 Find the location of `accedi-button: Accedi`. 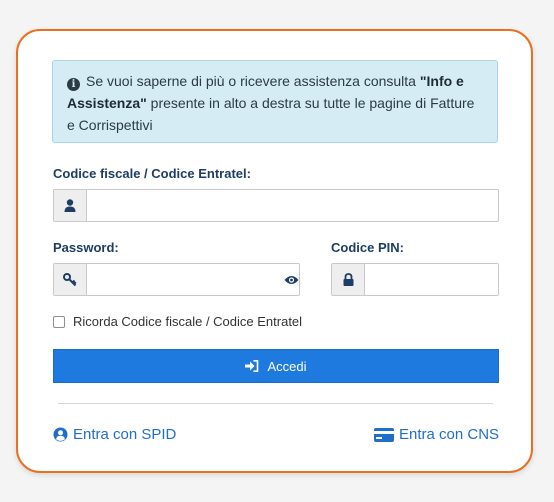

accedi-button: Accedi is located at coordinates (276, 366).